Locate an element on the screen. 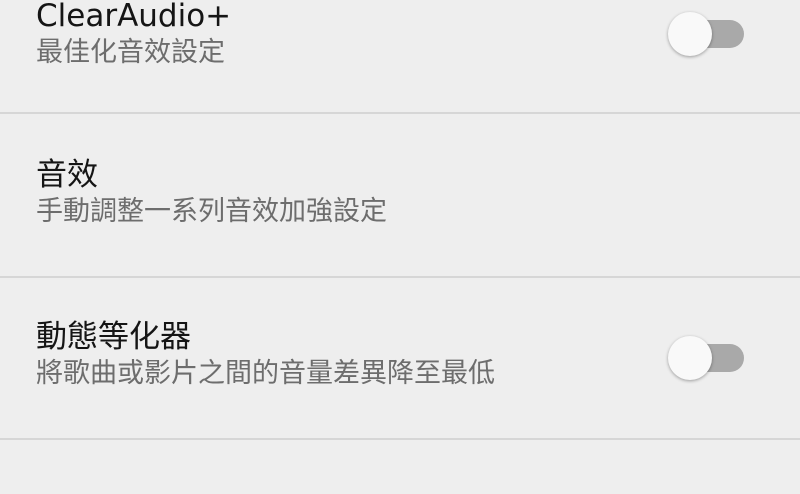 Image resolution: width=800 pixels, height=494 pixels. dynamic-equalizer-toggle-thumb is located at coordinates (690, 358).